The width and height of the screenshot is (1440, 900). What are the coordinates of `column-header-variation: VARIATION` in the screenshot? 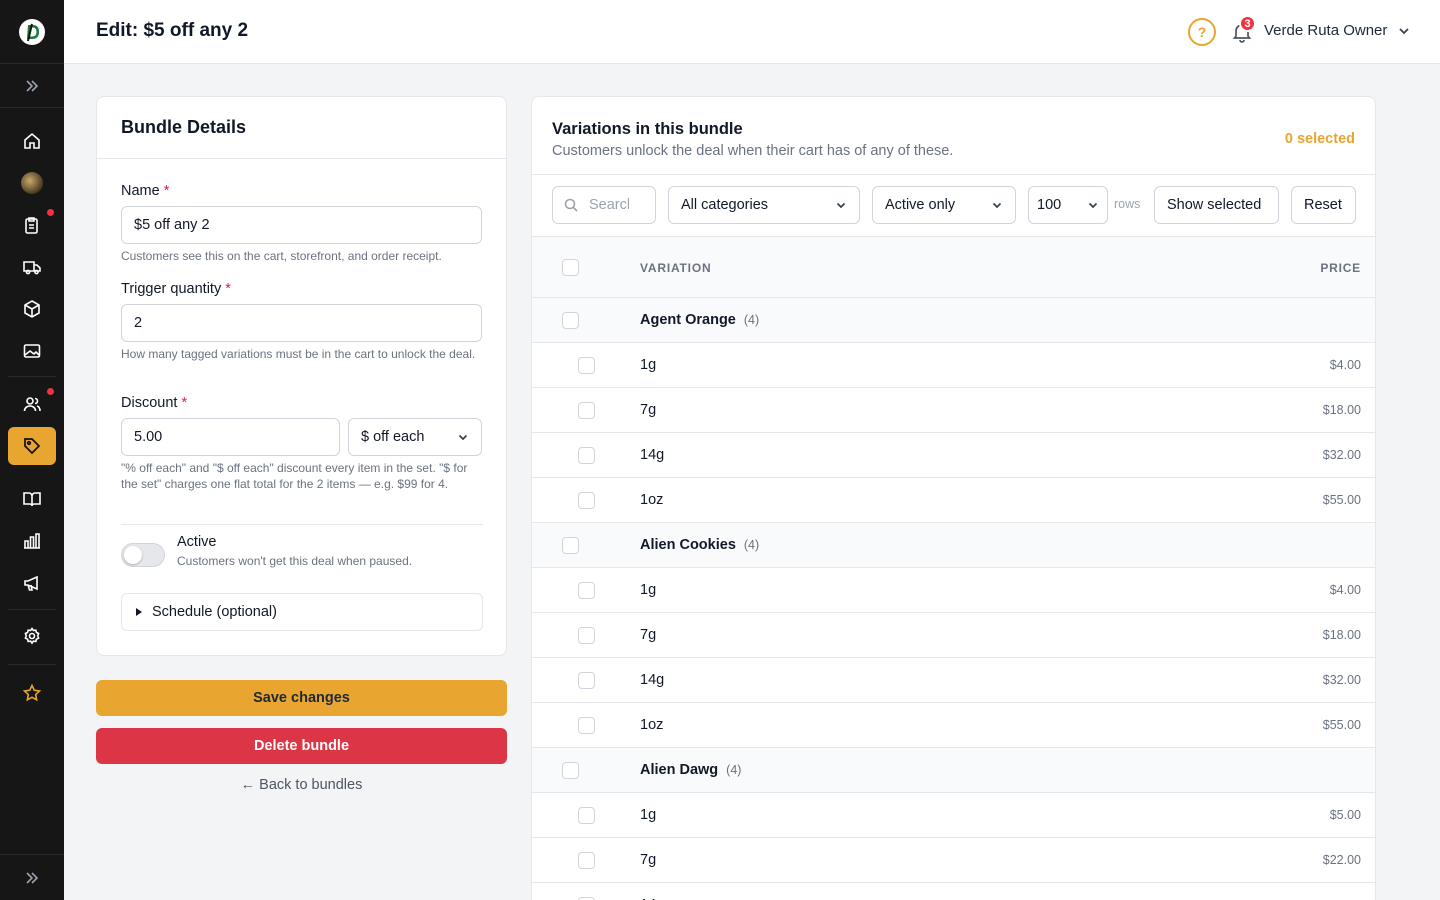 It's located at (676, 268).